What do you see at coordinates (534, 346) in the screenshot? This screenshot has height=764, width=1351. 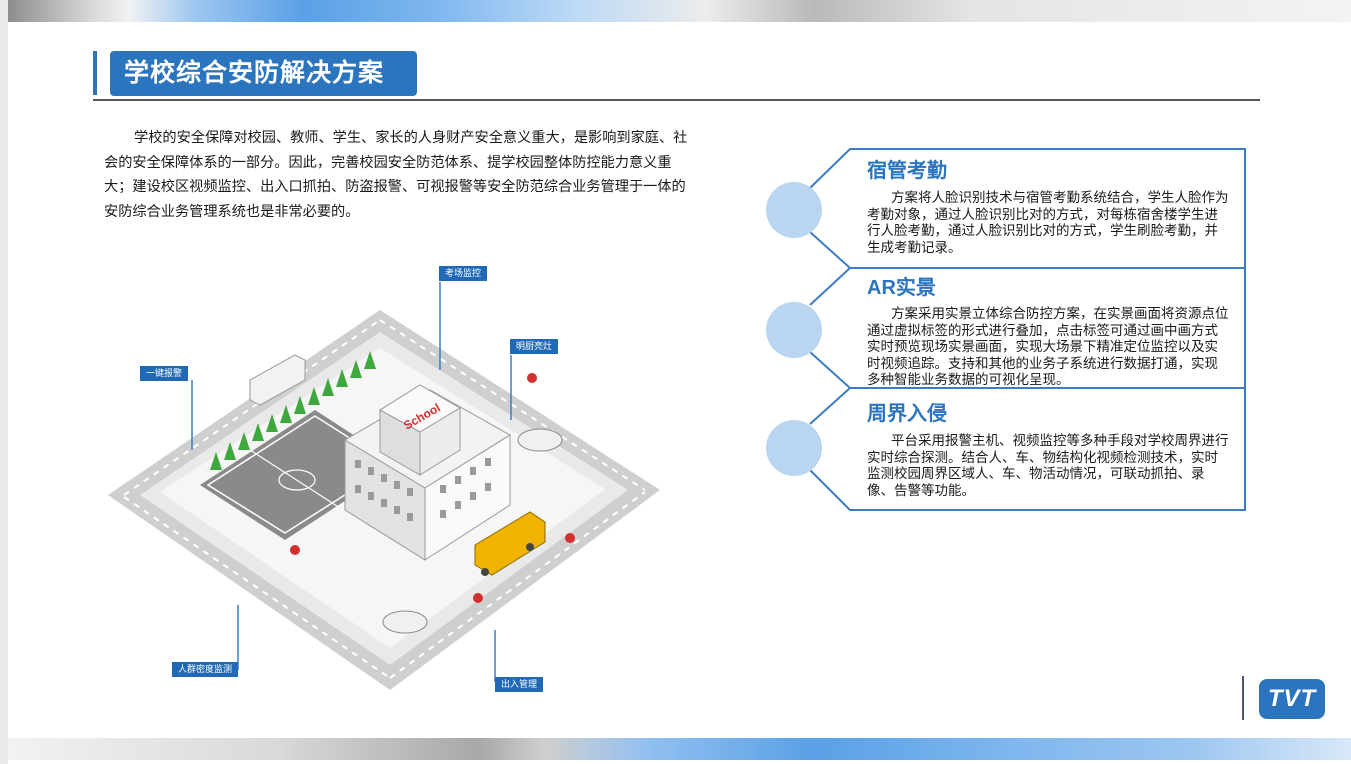 I see `label-kitchen: 明厨亮灶` at bounding box center [534, 346].